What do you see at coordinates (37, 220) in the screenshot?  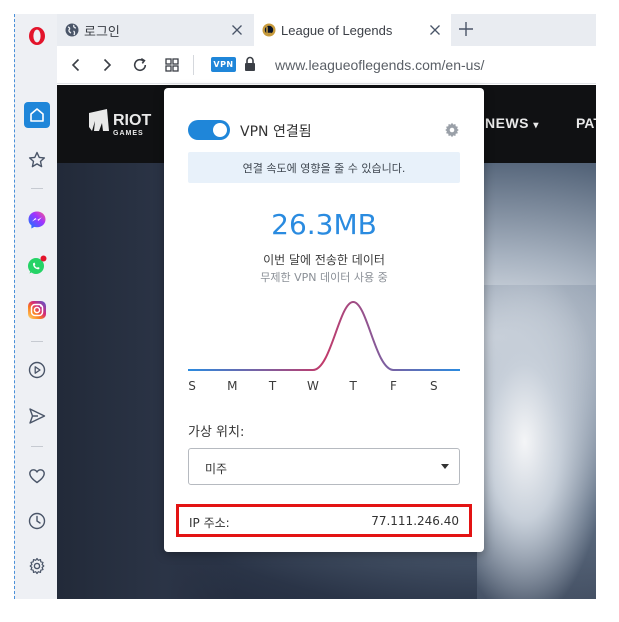 I see `messenger-icon` at bounding box center [37, 220].